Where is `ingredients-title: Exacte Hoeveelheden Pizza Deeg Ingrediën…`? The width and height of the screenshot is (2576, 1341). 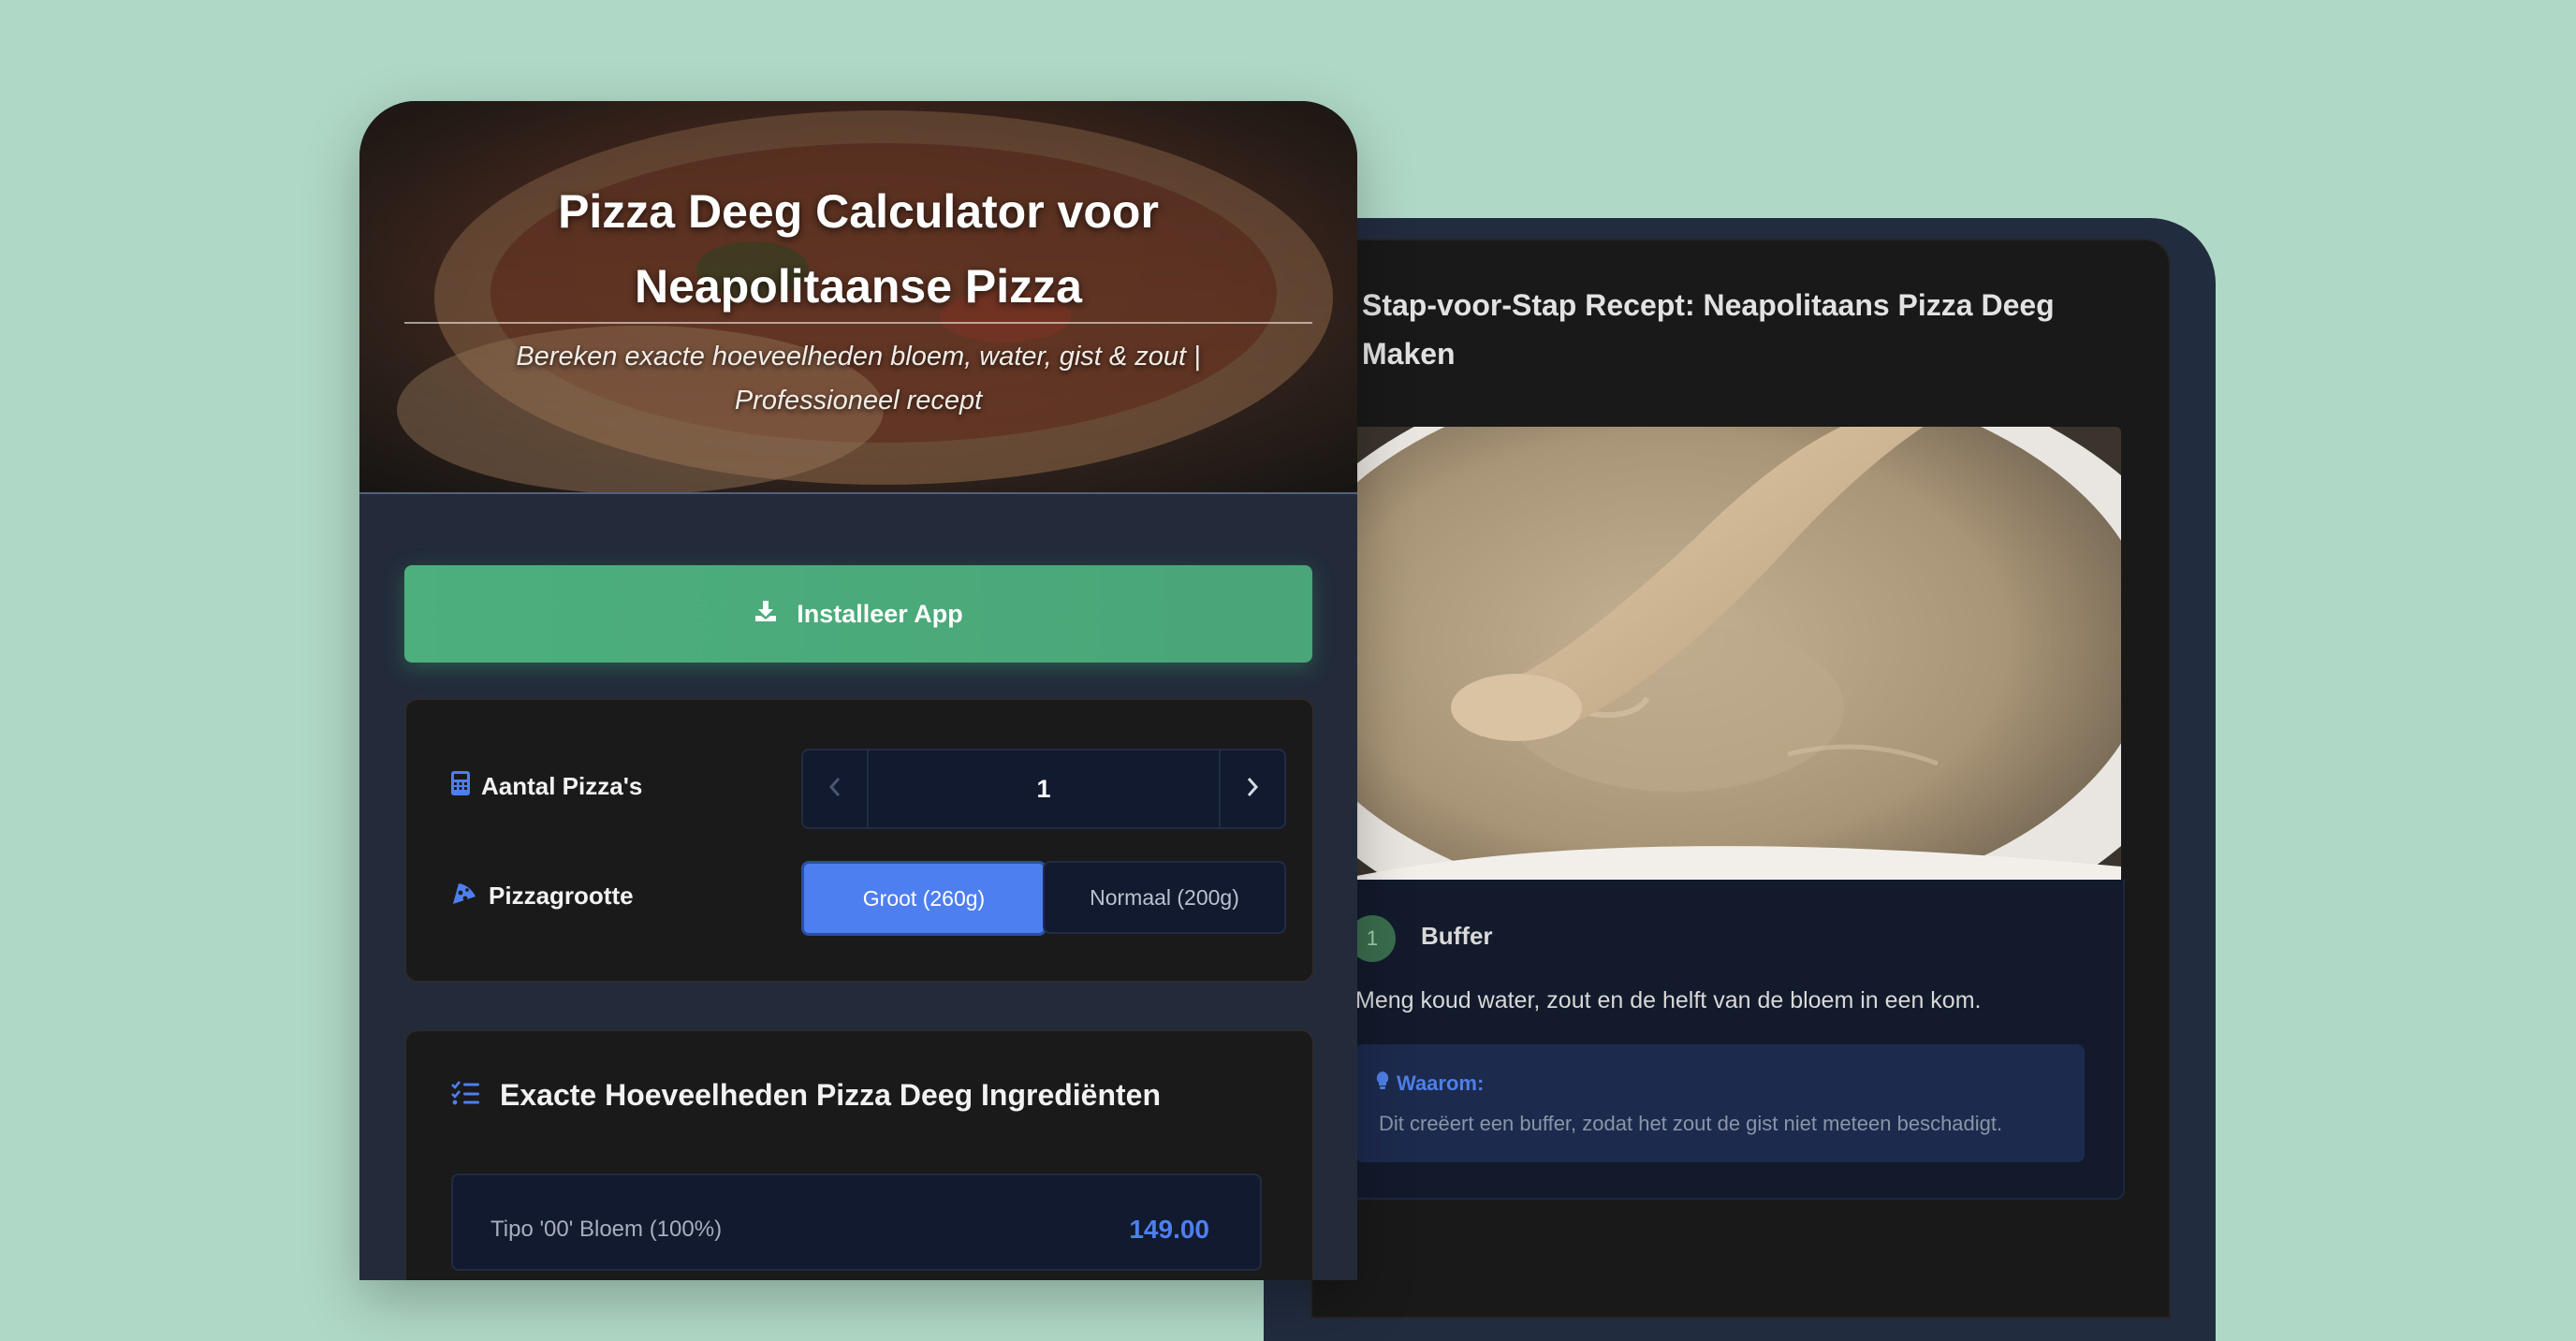 ingredients-title: Exacte Hoeveelheden Pizza Deeg Ingrediën… is located at coordinates (806, 1095).